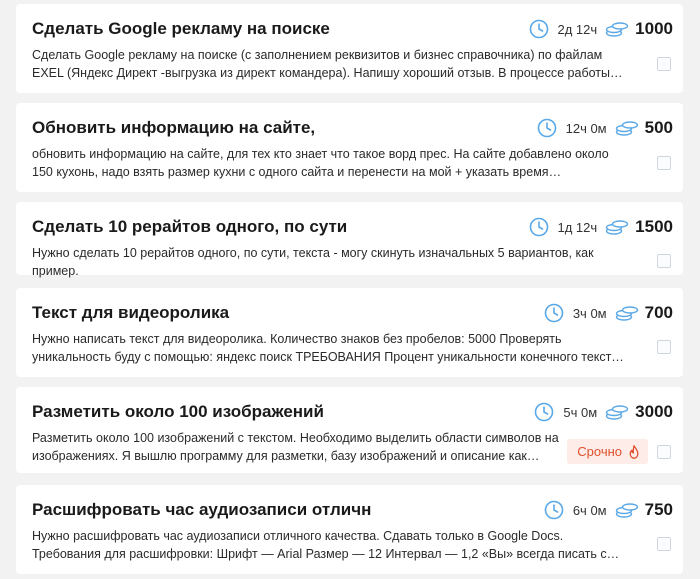  I want to click on urgent-badge: Срочно, so click(607, 451).